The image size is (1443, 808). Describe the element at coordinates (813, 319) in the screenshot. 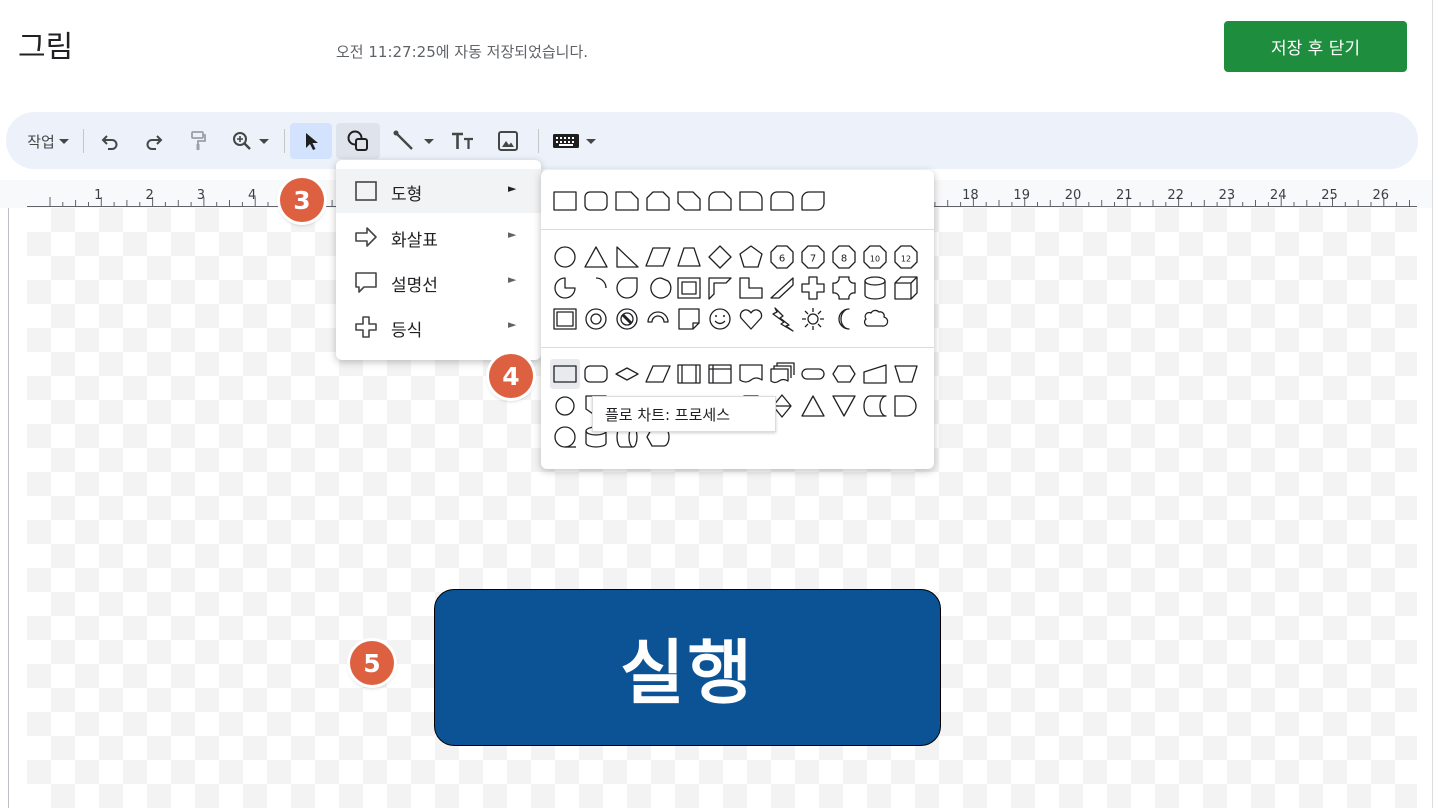

I see `sun-icon` at that location.